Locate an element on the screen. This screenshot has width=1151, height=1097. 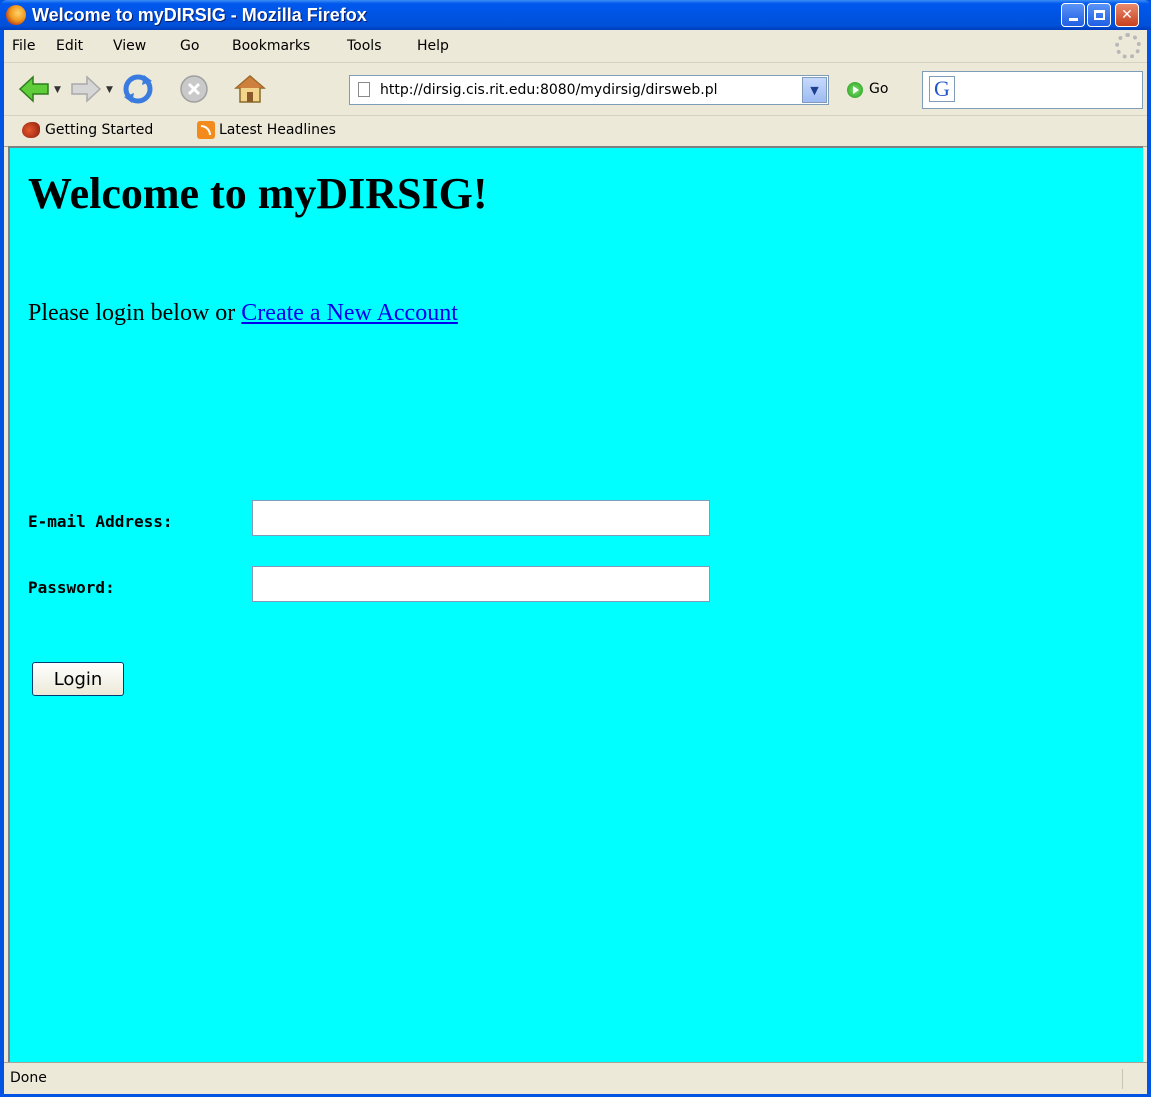
forward-history-dropdown-icon: ▼ is located at coordinates (109, 90).